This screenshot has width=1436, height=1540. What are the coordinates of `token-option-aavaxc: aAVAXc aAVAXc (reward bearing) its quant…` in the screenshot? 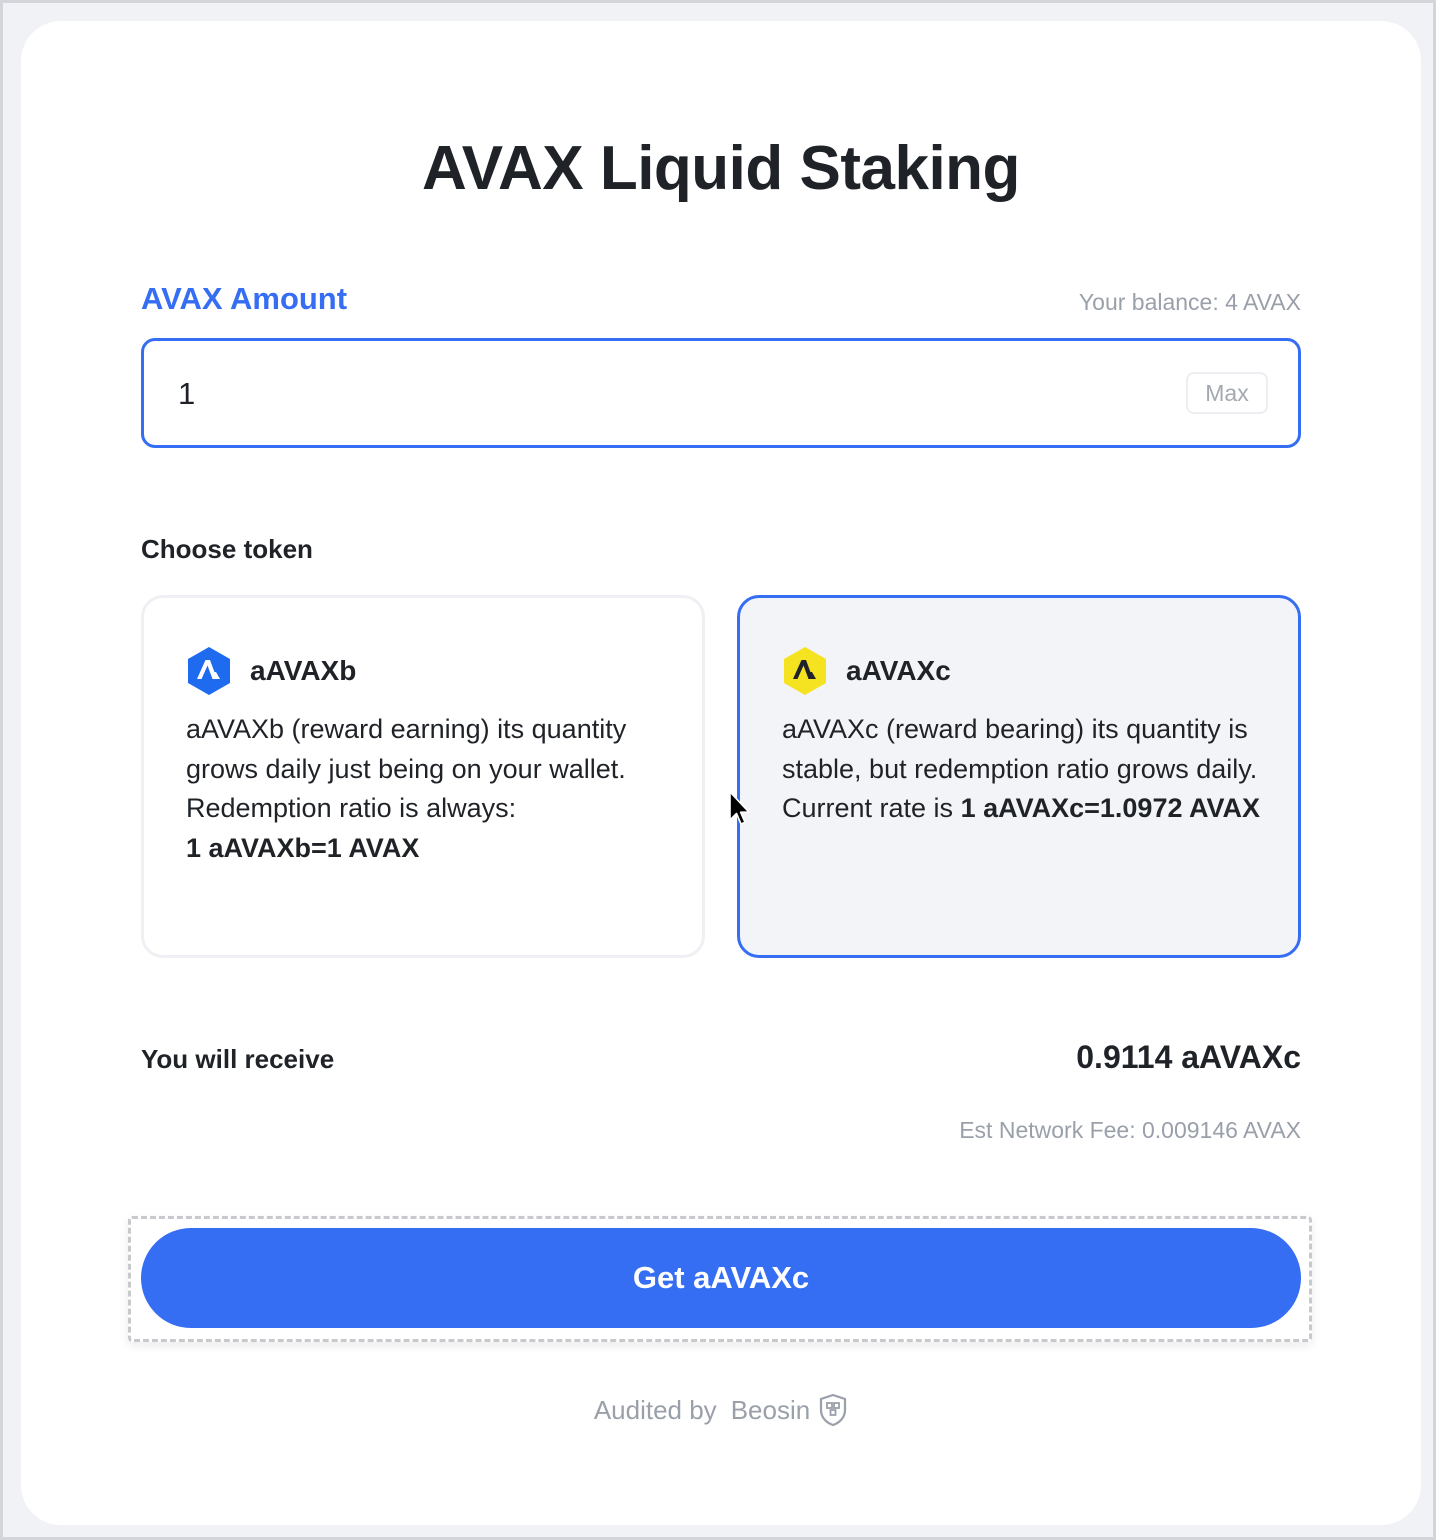 It's located at (1019, 776).